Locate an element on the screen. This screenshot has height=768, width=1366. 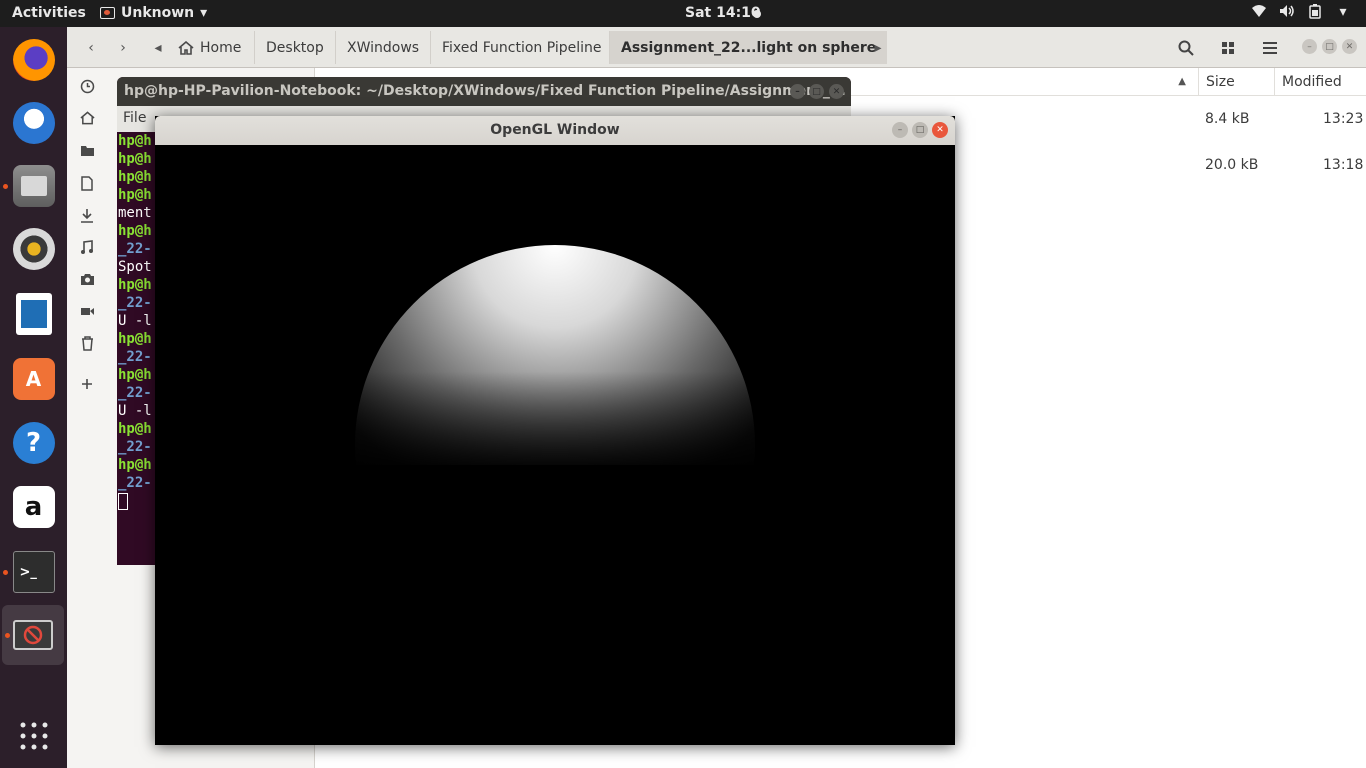
document-icon is located at coordinates (87, 183).